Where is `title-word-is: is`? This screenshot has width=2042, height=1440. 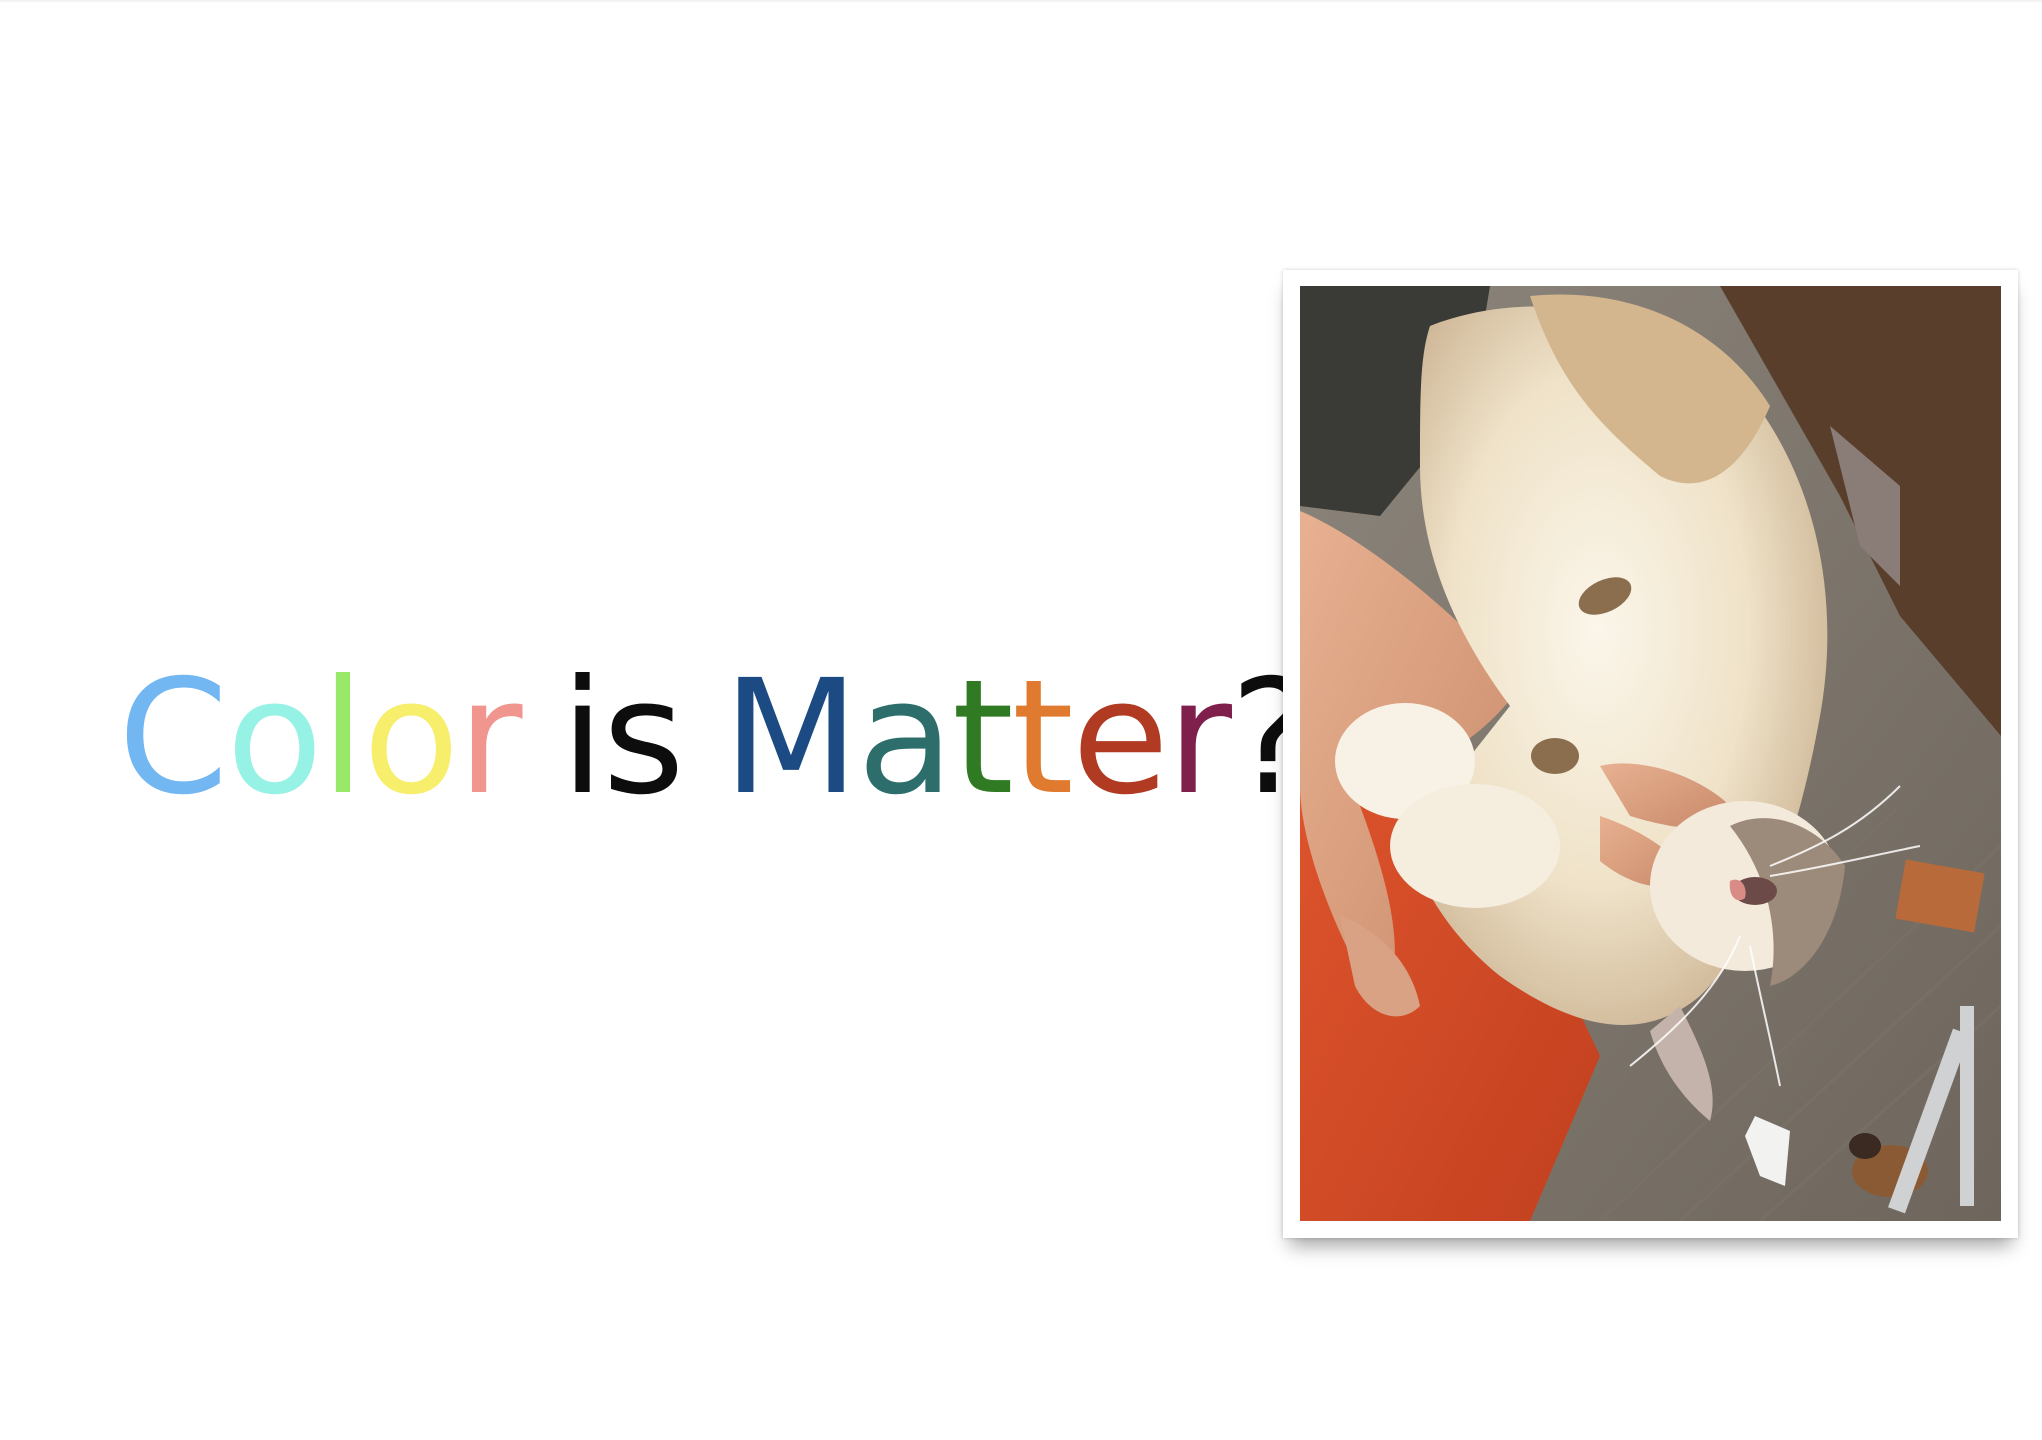 title-word-is: is is located at coordinates (622, 738).